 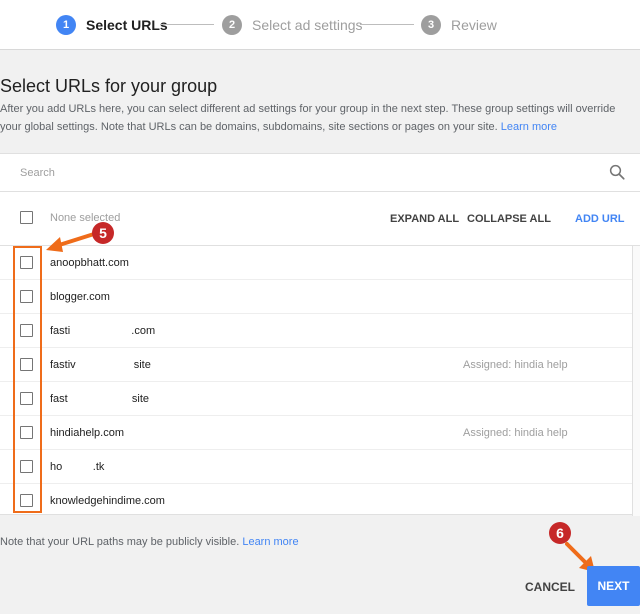 I want to click on step-label: Select ad settings, so click(x=307, y=25).